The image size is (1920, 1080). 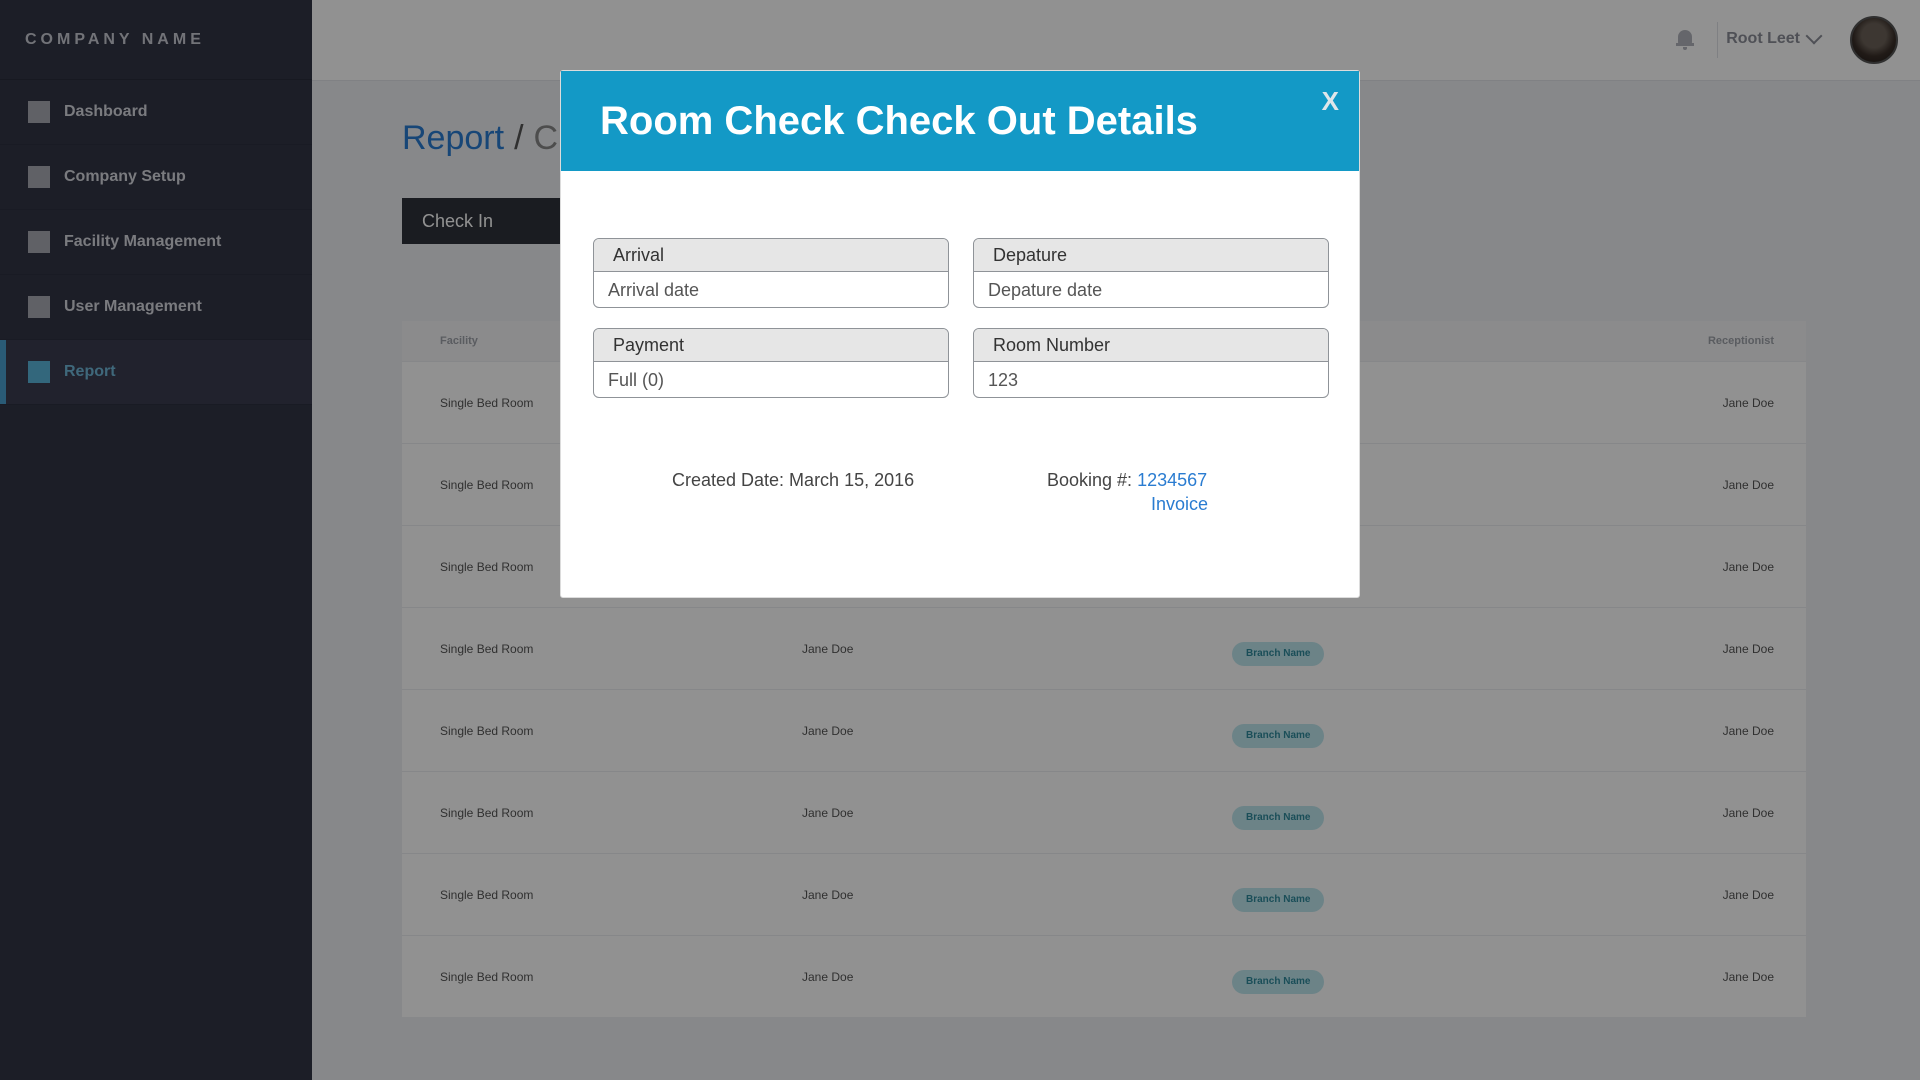 I want to click on modal-header: Room Check Check Out Details X, so click(x=960, y=121).